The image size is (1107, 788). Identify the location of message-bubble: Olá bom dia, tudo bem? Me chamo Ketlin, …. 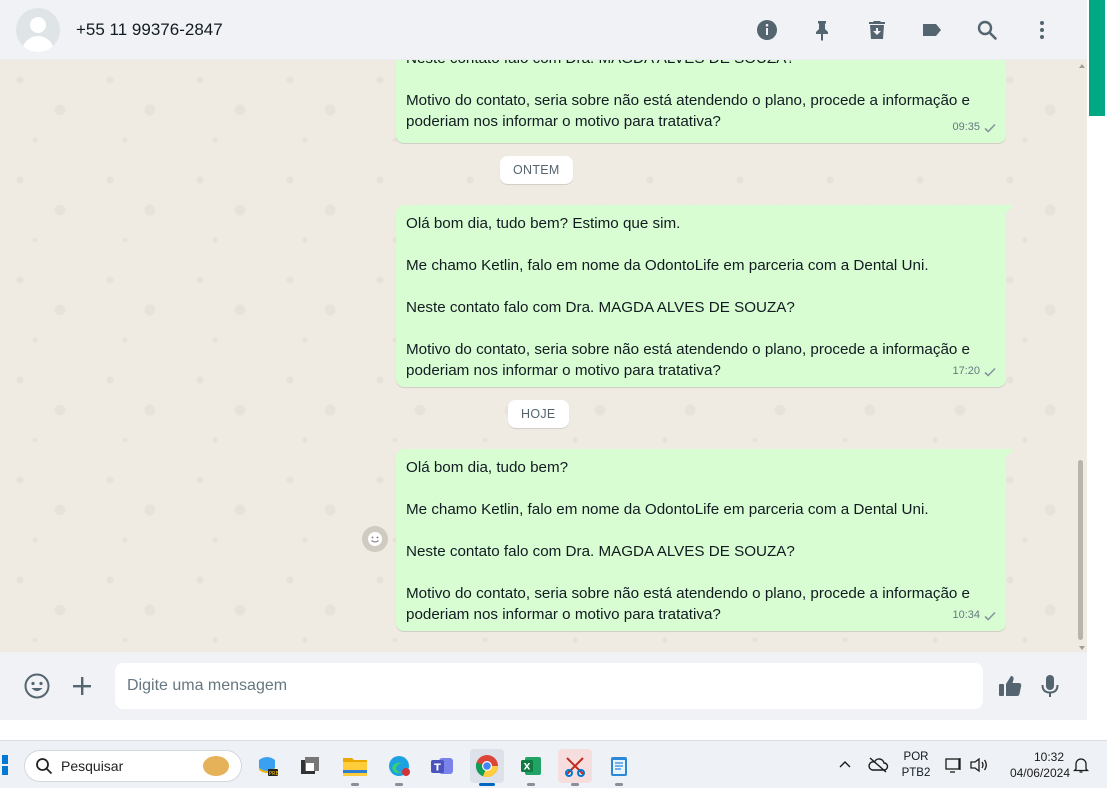
(705, 540).